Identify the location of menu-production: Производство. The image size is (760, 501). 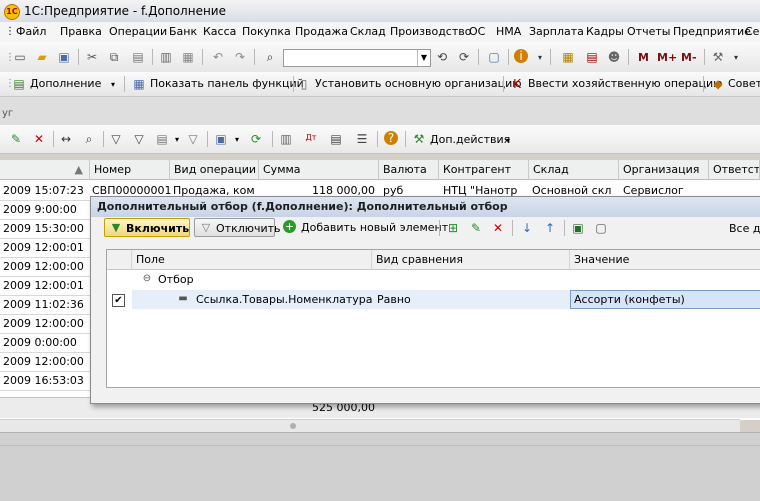
(430, 31).